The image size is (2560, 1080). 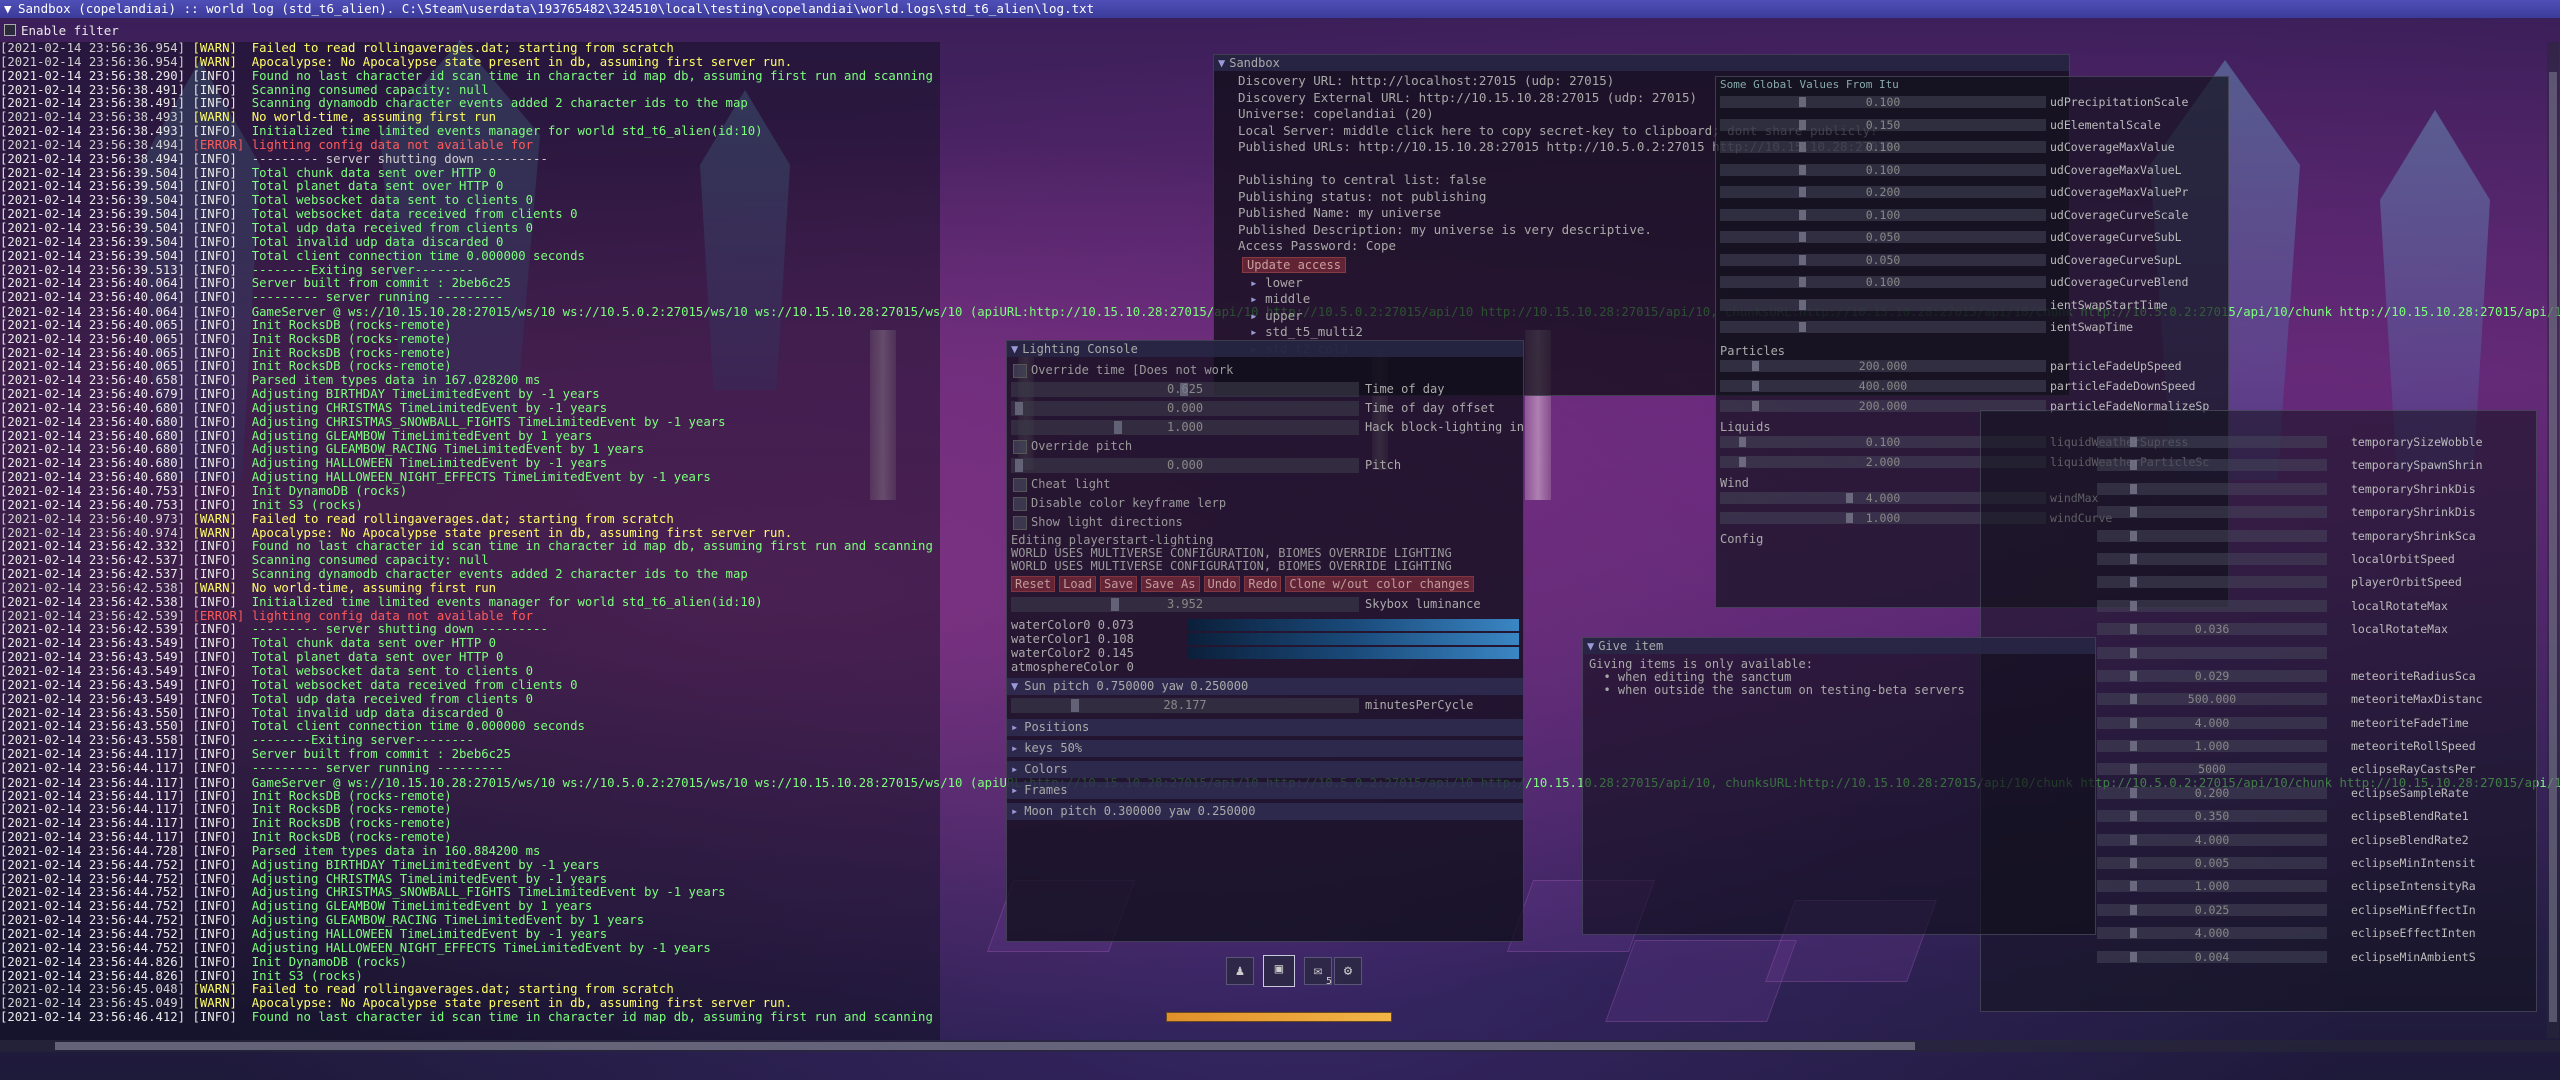 I want to click on setting-slider: 200.000, so click(x=1883, y=365).